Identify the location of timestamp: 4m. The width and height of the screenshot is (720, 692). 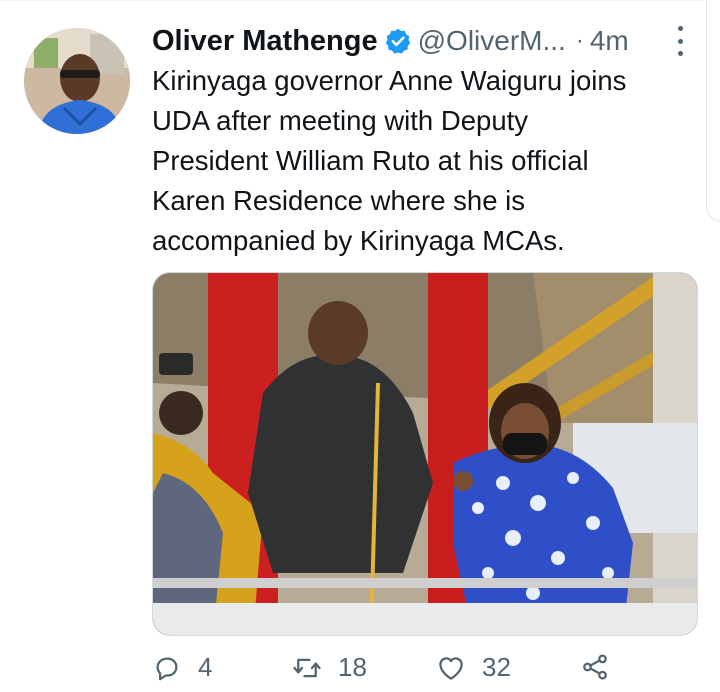
(609, 41).